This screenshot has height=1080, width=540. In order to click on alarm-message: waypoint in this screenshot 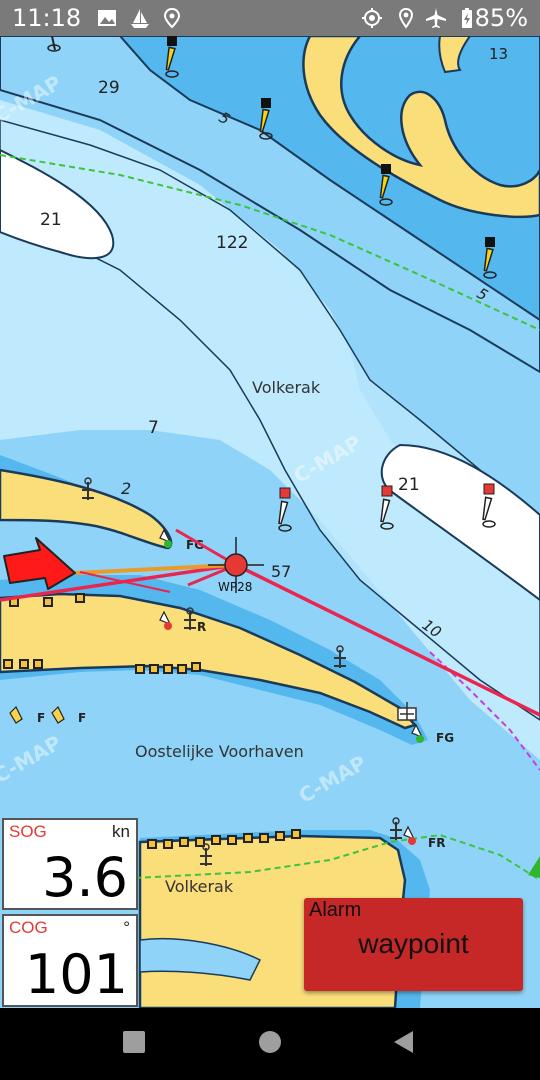, I will do `click(413, 943)`.